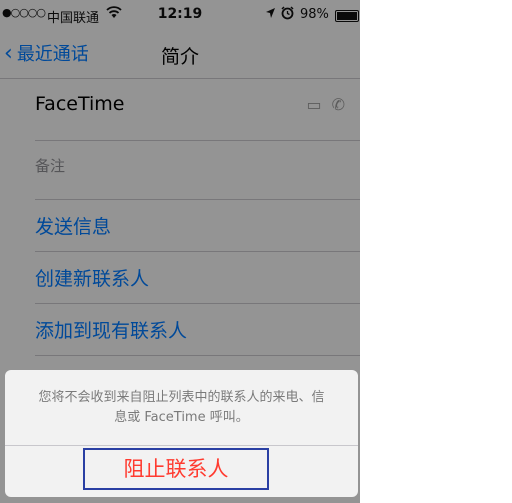 The image size is (512, 503). Describe the element at coordinates (176, 469) in the screenshot. I see `block-contact-button: 阻止联系人` at that location.